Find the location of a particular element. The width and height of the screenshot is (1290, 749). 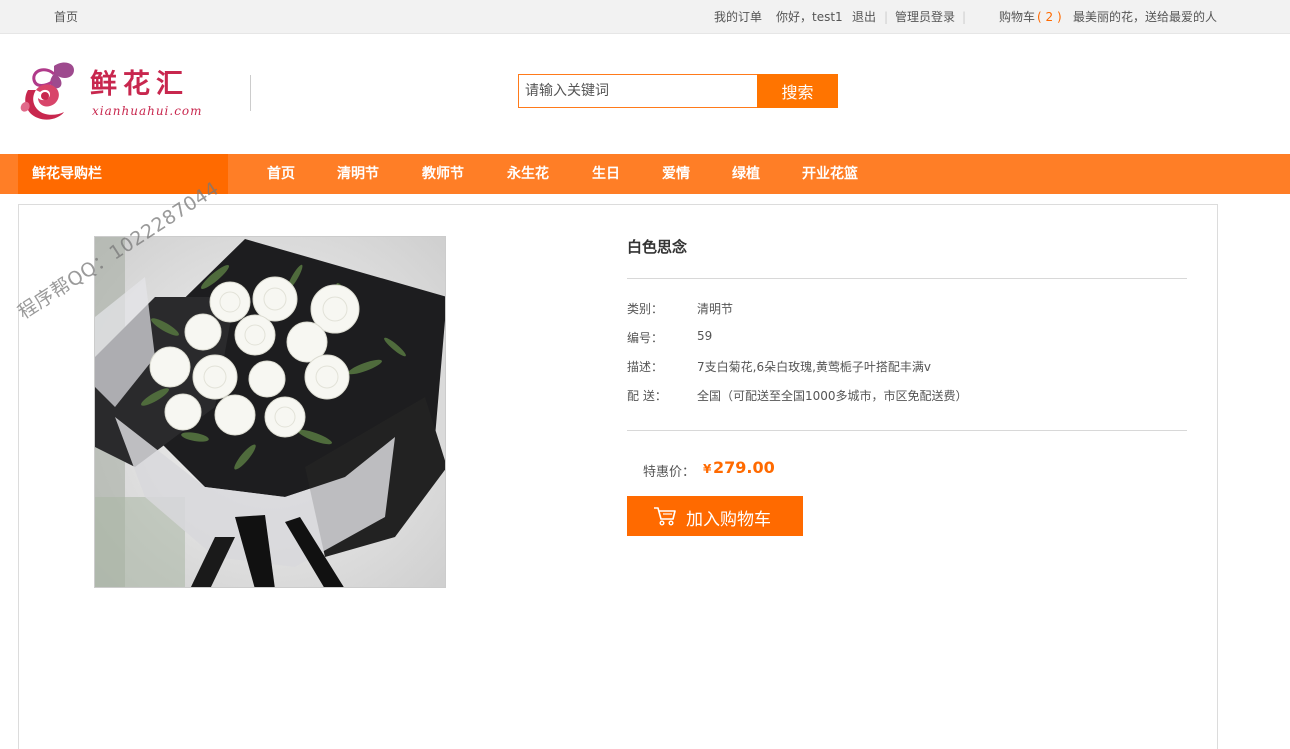

price-label: 特惠价： is located at coordinates (669, 472).